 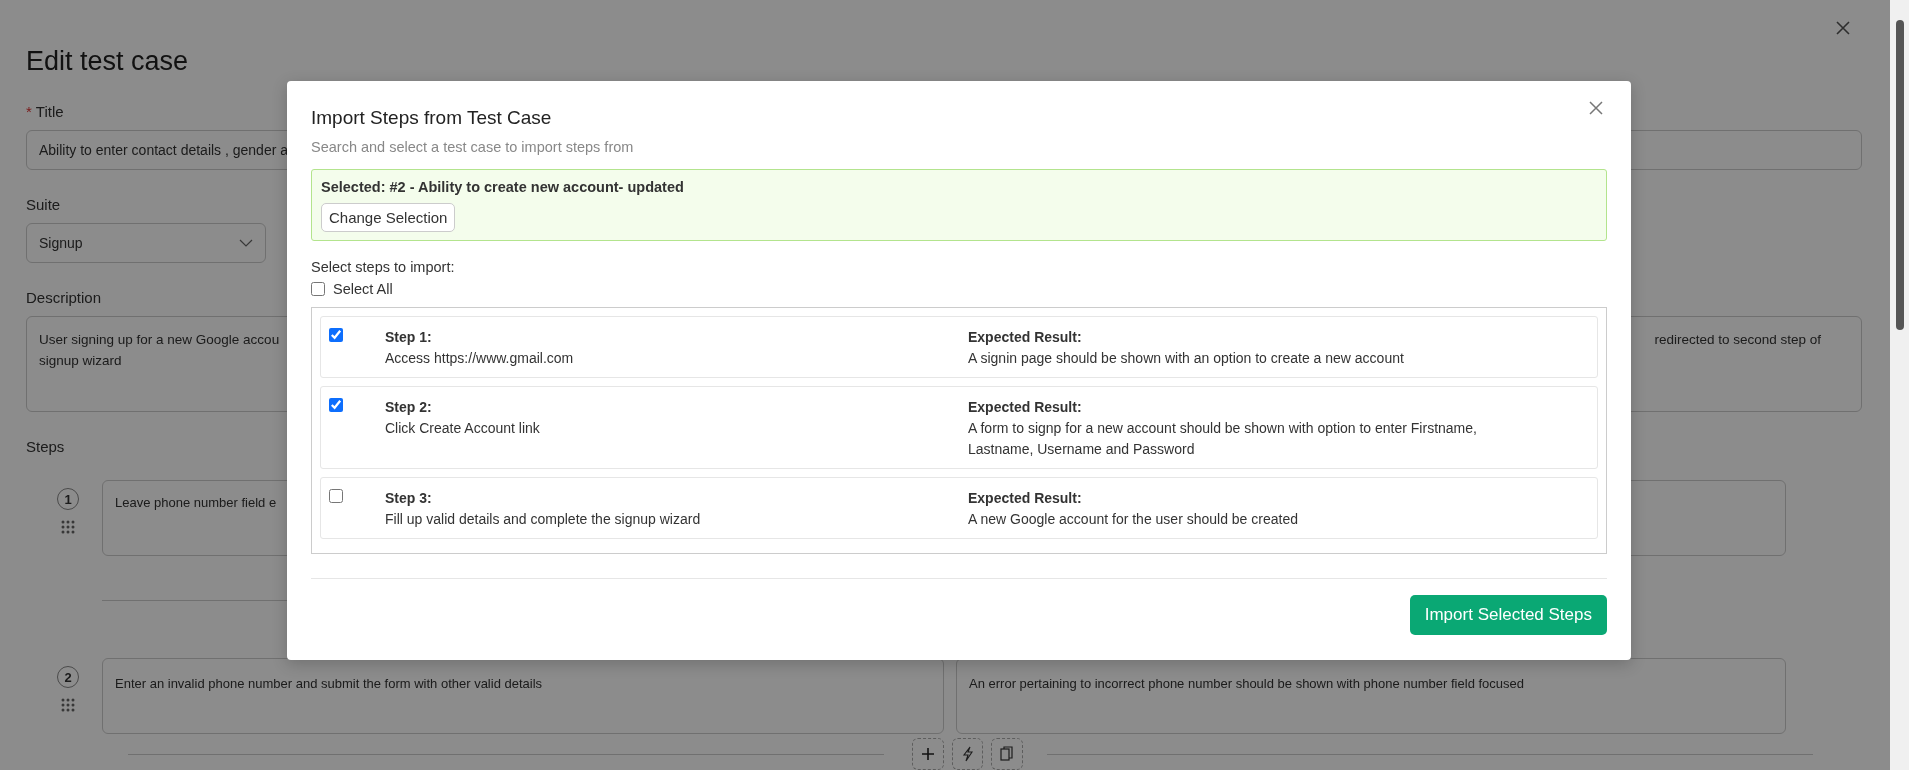 I want to click on field-label: Description, so click(x=64, y=297).